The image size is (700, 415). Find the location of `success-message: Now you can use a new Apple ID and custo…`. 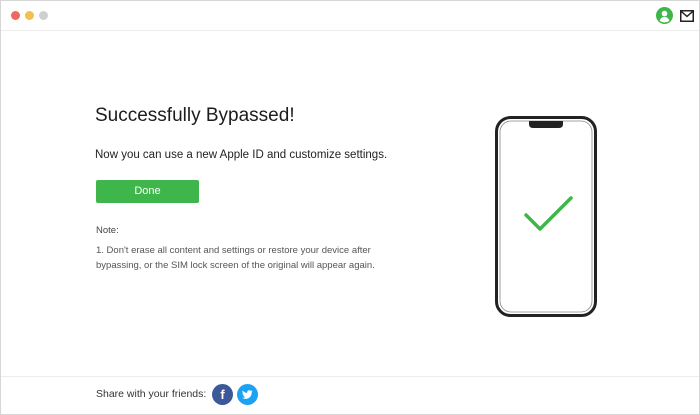

success-message: Now you can use a new Apple ID and custo… is located at coordinates (241, 155).